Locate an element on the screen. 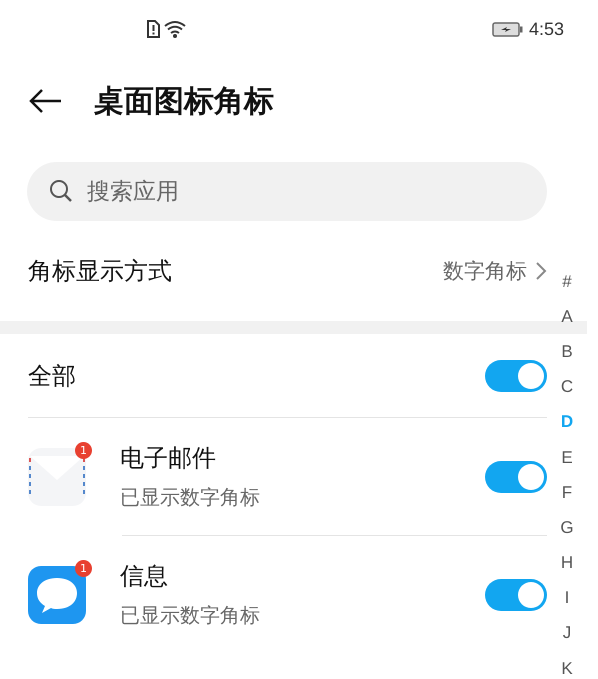 The height and width of the screenshot is (679, 598). index-letter: # is located at coordinates (567, 282).